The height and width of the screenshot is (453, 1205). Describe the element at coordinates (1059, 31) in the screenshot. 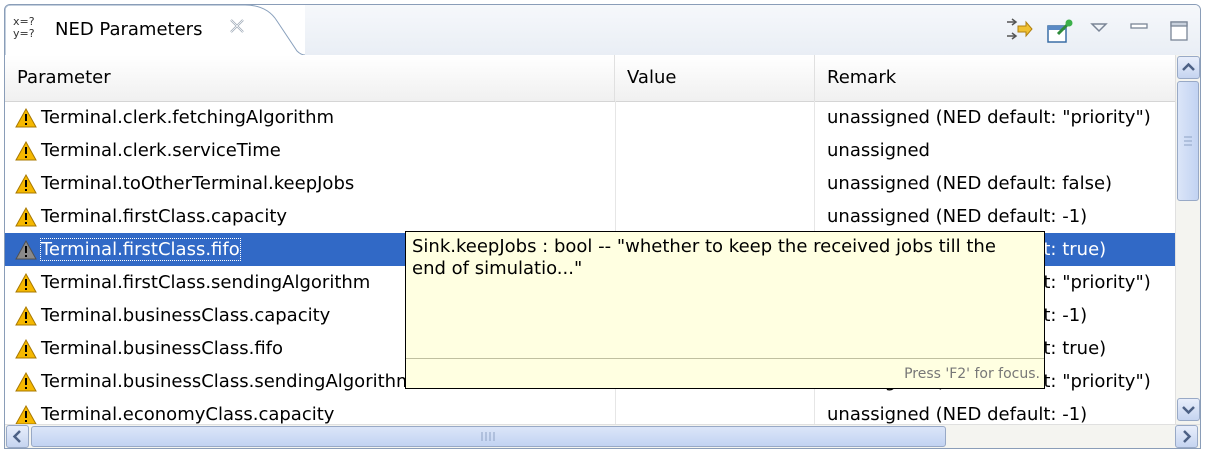

I see `pin-icon` at that location.